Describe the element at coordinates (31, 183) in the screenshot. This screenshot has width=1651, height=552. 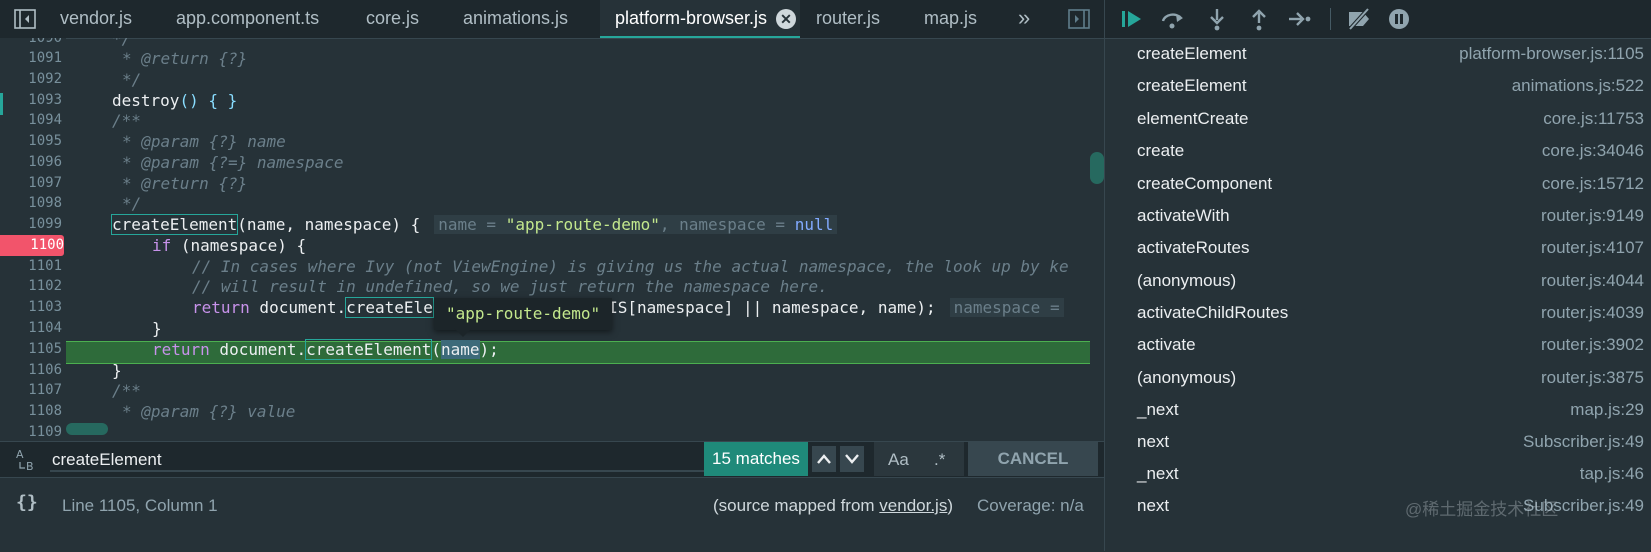
I see `line-number: 1097` at that location.